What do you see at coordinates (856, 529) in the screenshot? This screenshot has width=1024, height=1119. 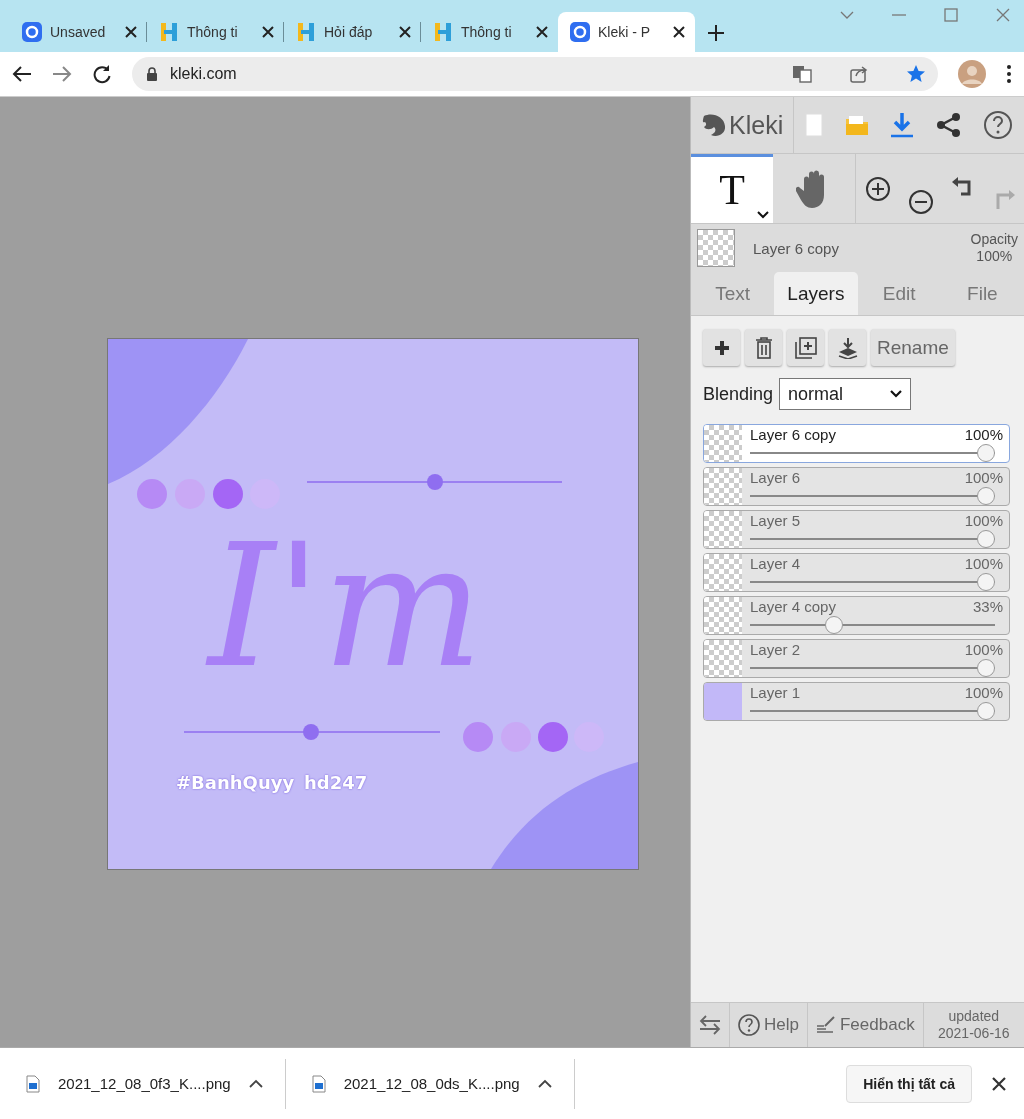 I see `layer-item: Layer 5 100%` at bounding box center [856, 529].